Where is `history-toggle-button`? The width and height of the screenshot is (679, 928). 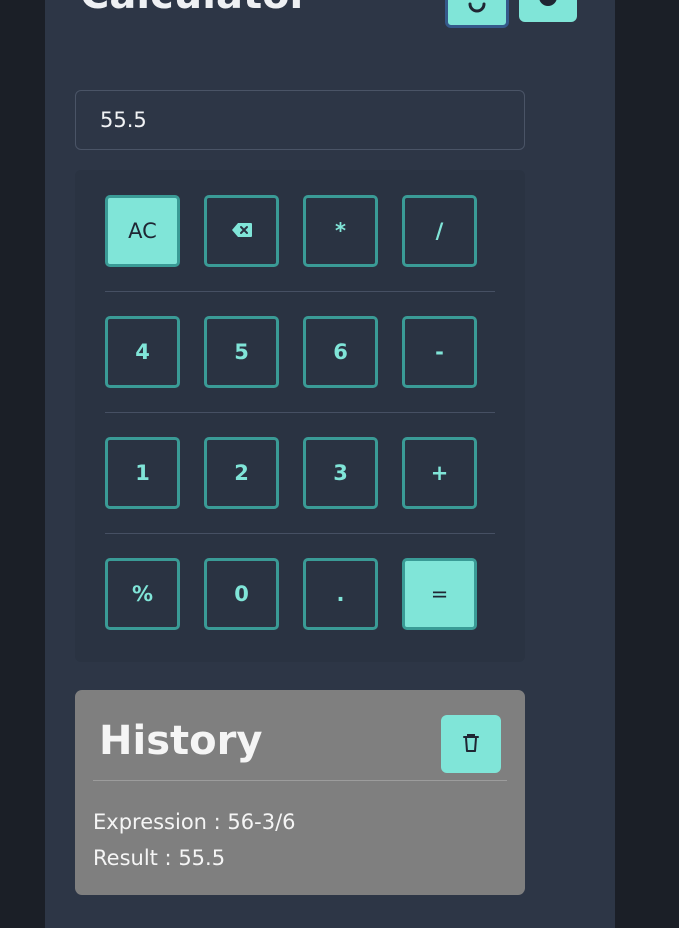
history-toggle-button is located at coordinates (477, 14).